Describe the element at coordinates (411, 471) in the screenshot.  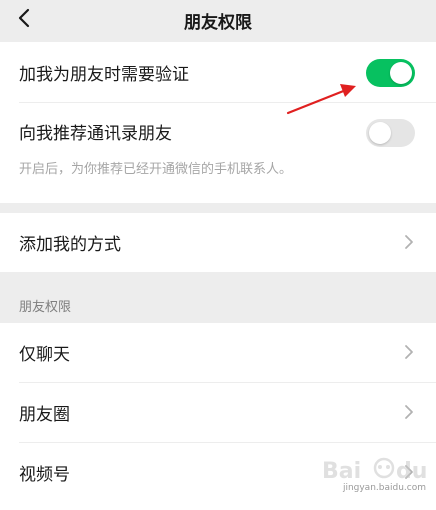
I see `svg-text: du` at that location.